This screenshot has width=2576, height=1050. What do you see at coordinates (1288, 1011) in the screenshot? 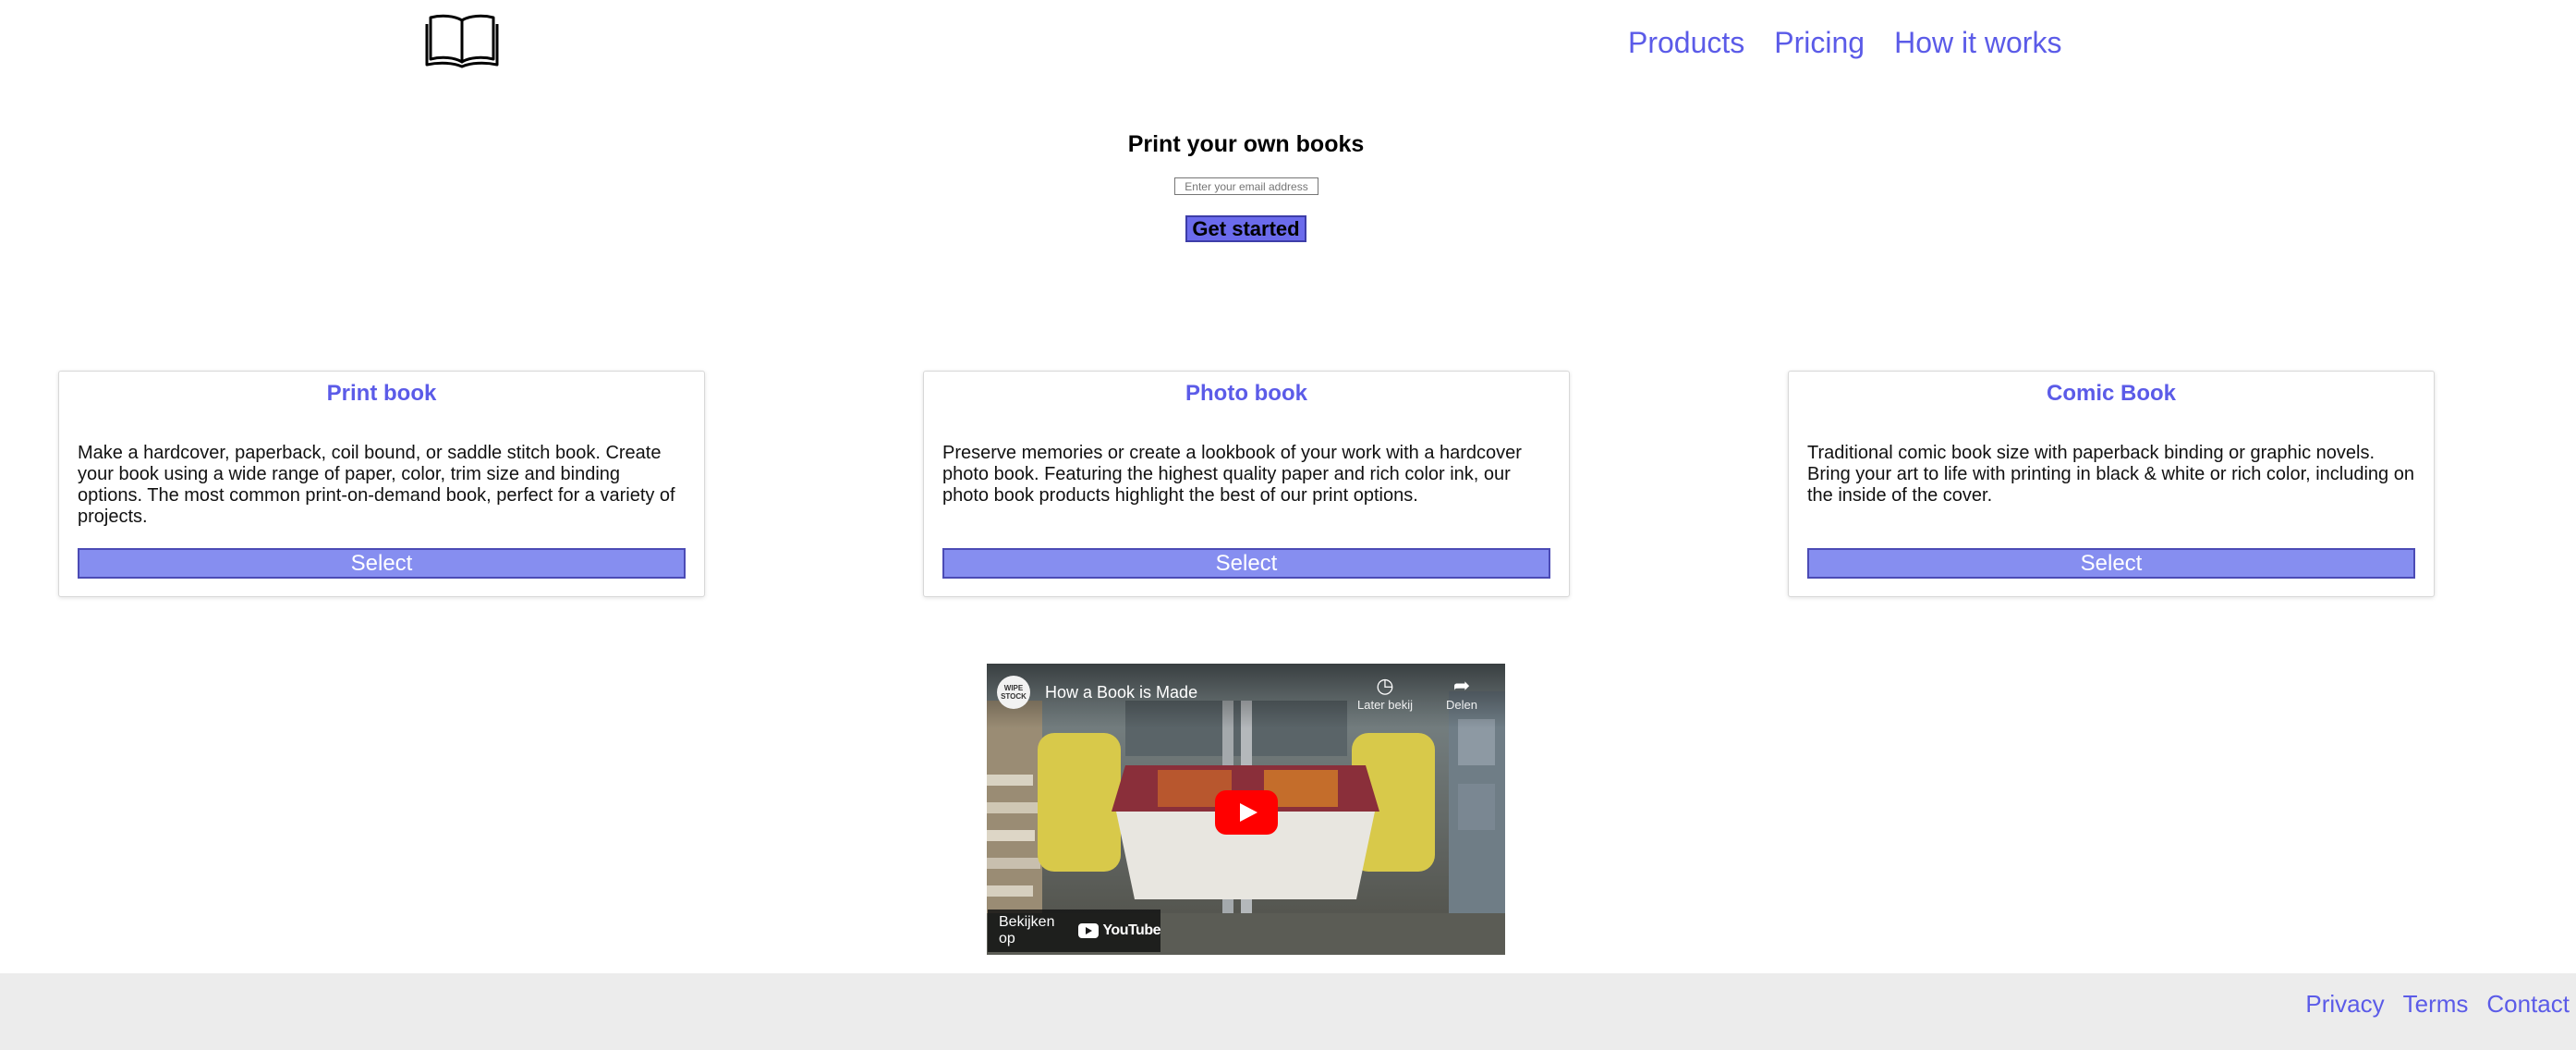
I see `footer: Privacy Terms Contact` at bounding box center [1288, 1011].